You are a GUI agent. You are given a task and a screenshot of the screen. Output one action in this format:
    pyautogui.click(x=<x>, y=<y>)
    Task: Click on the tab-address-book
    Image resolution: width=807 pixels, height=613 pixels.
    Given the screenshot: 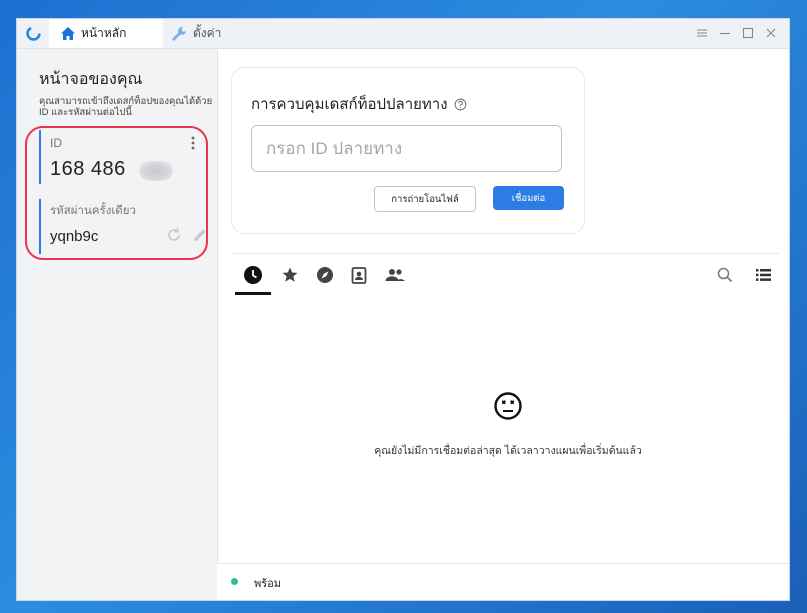 What is the action you would take?
    pyautogui.click(x=359, y=275)
    